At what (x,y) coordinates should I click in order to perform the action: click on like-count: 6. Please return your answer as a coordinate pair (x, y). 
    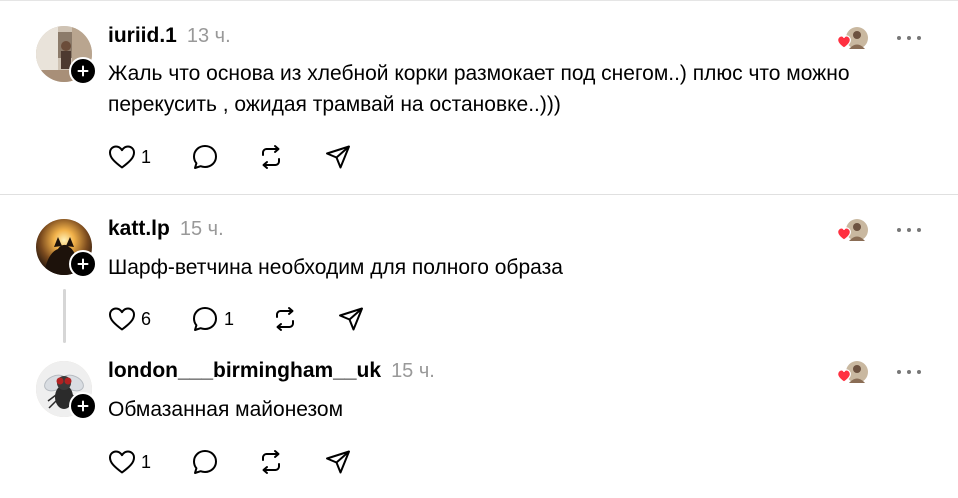
    Looking at the image, I should click on (146, 318).